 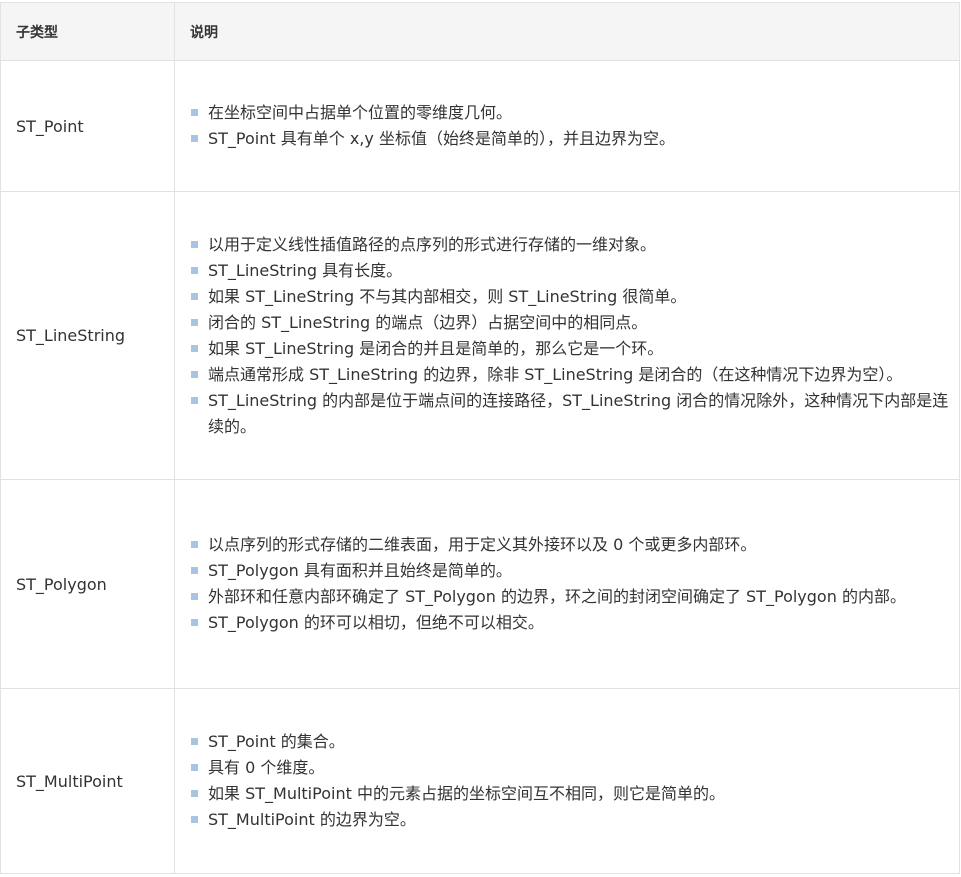 I want to click on list-item-text: 以点序列的形式存储的二维表面，用于定义其外接环以及 0 个或更多内部环。, so click(x=482, y=544).